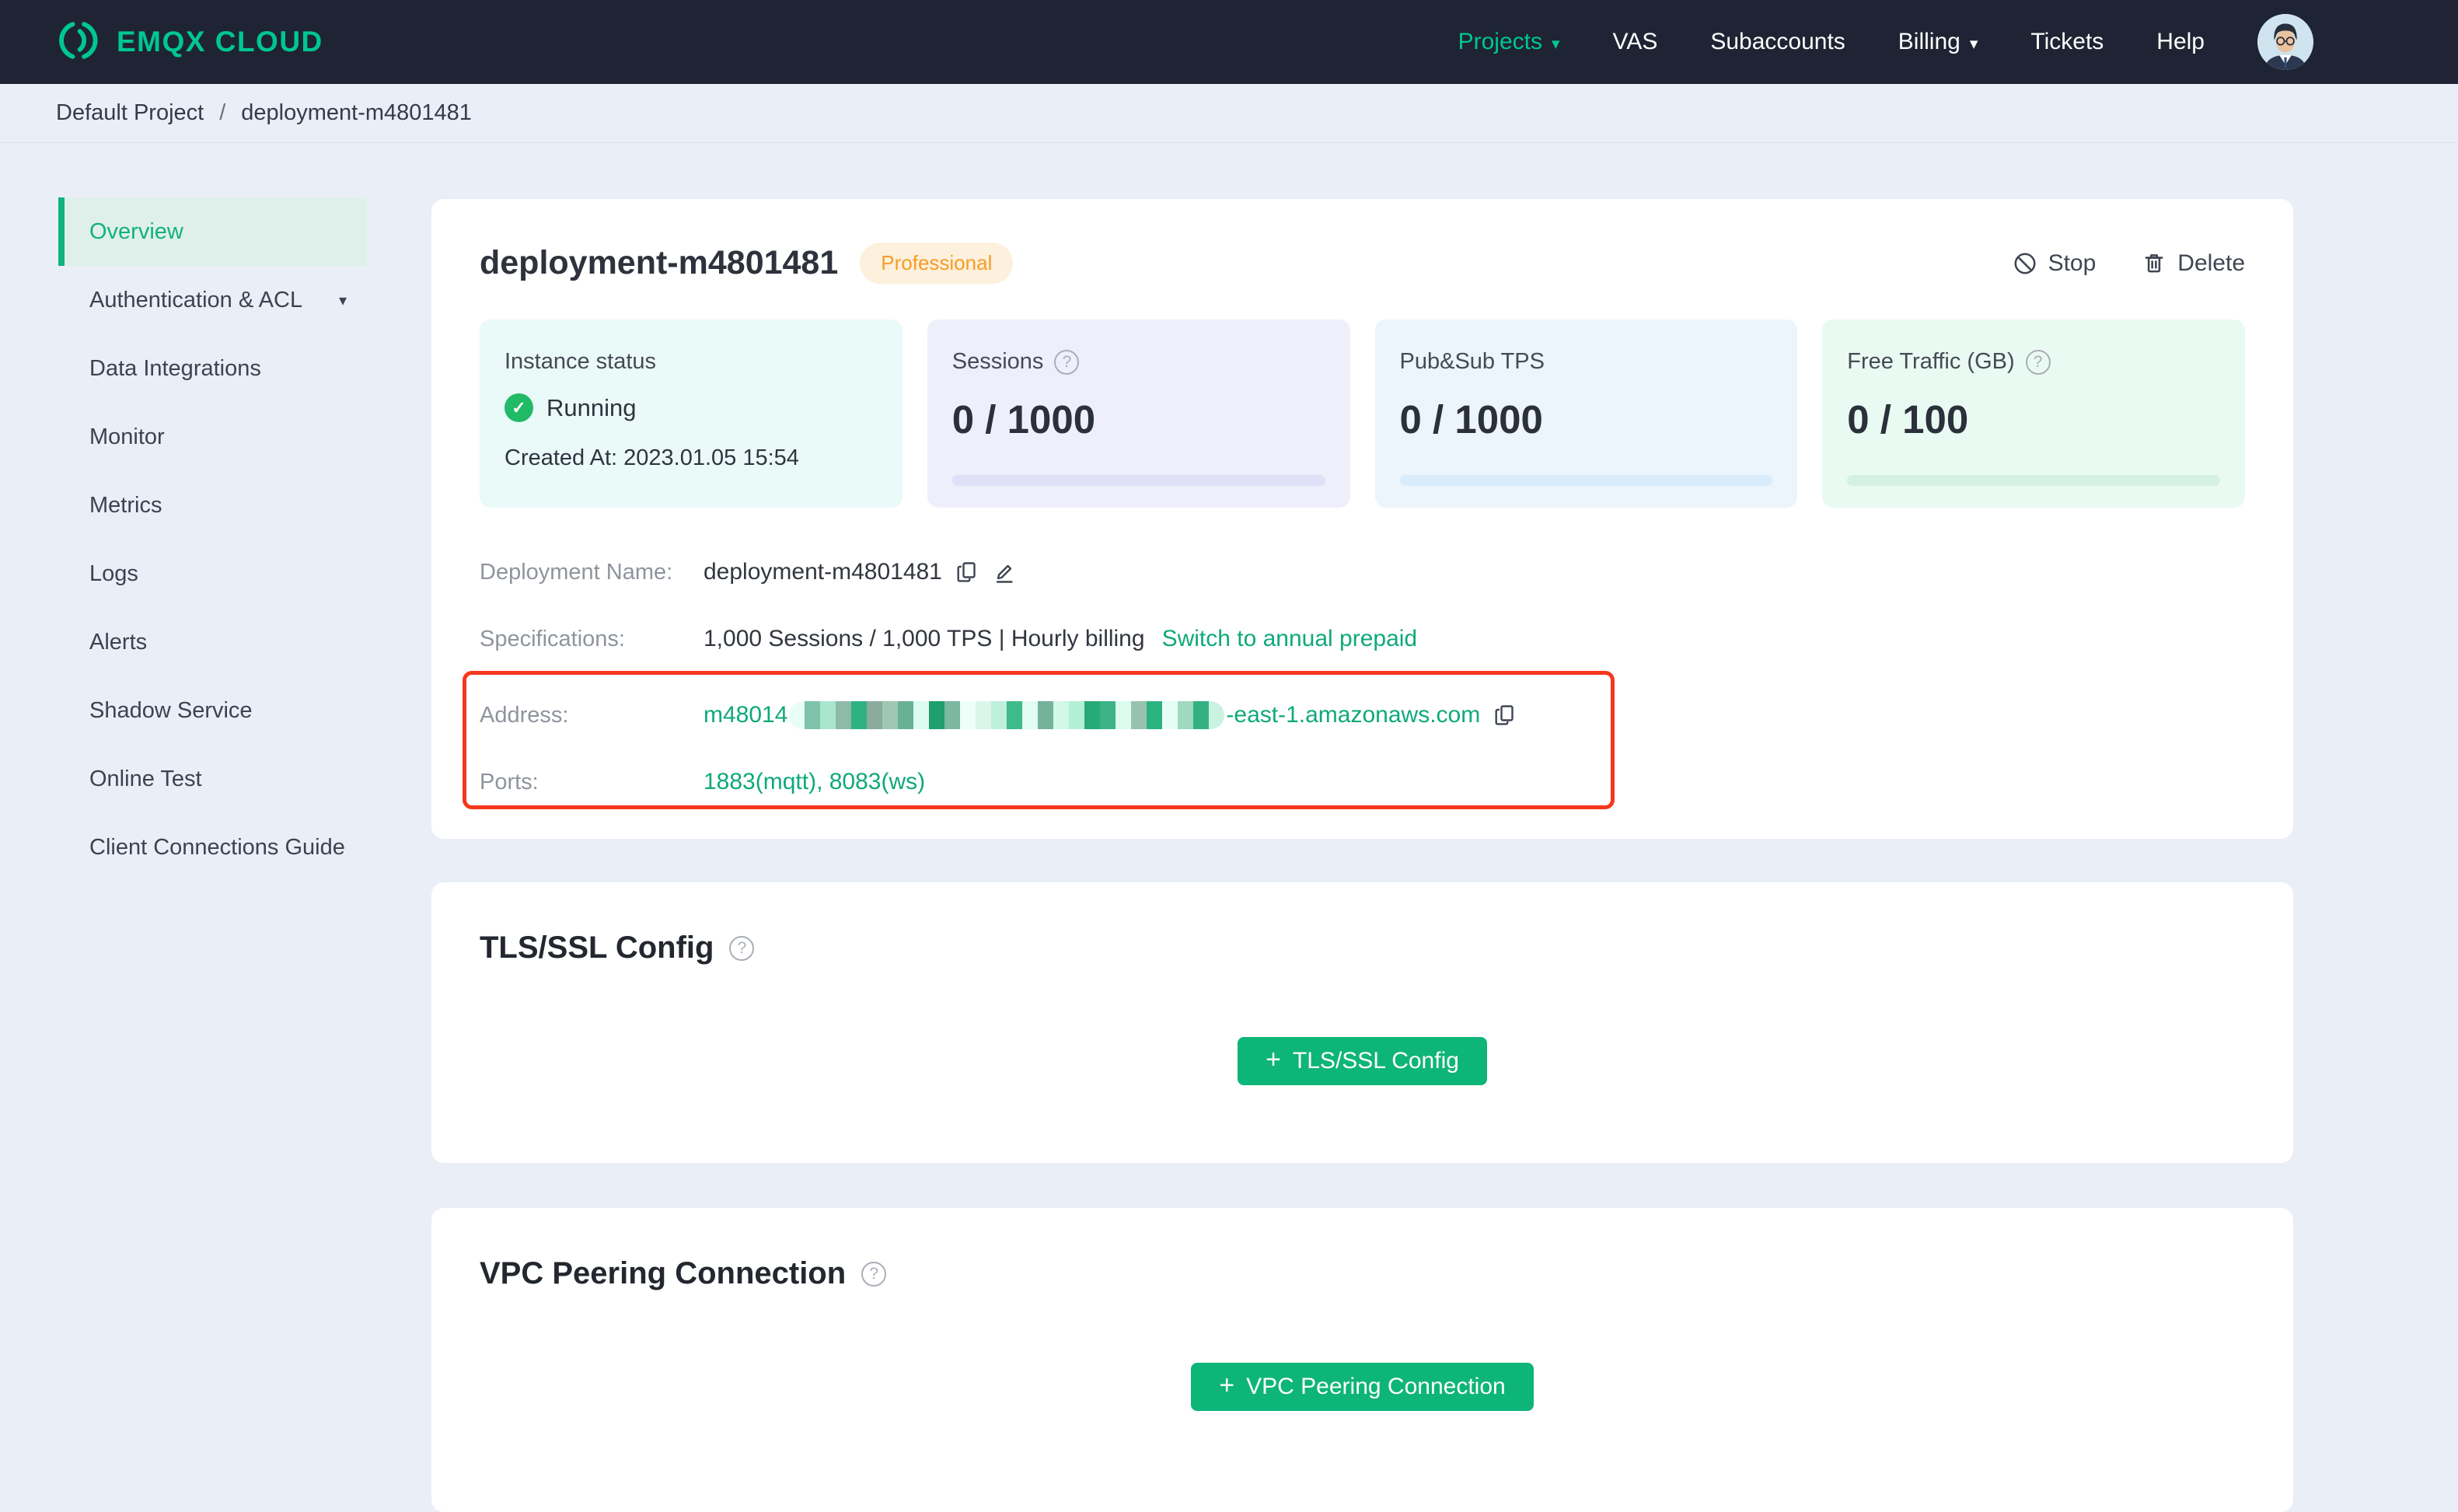  What do you see at coordinates (213, 574) in the screenshot?
I see `sidebar-item-logs: Logs` at bounding box center [213, 574].